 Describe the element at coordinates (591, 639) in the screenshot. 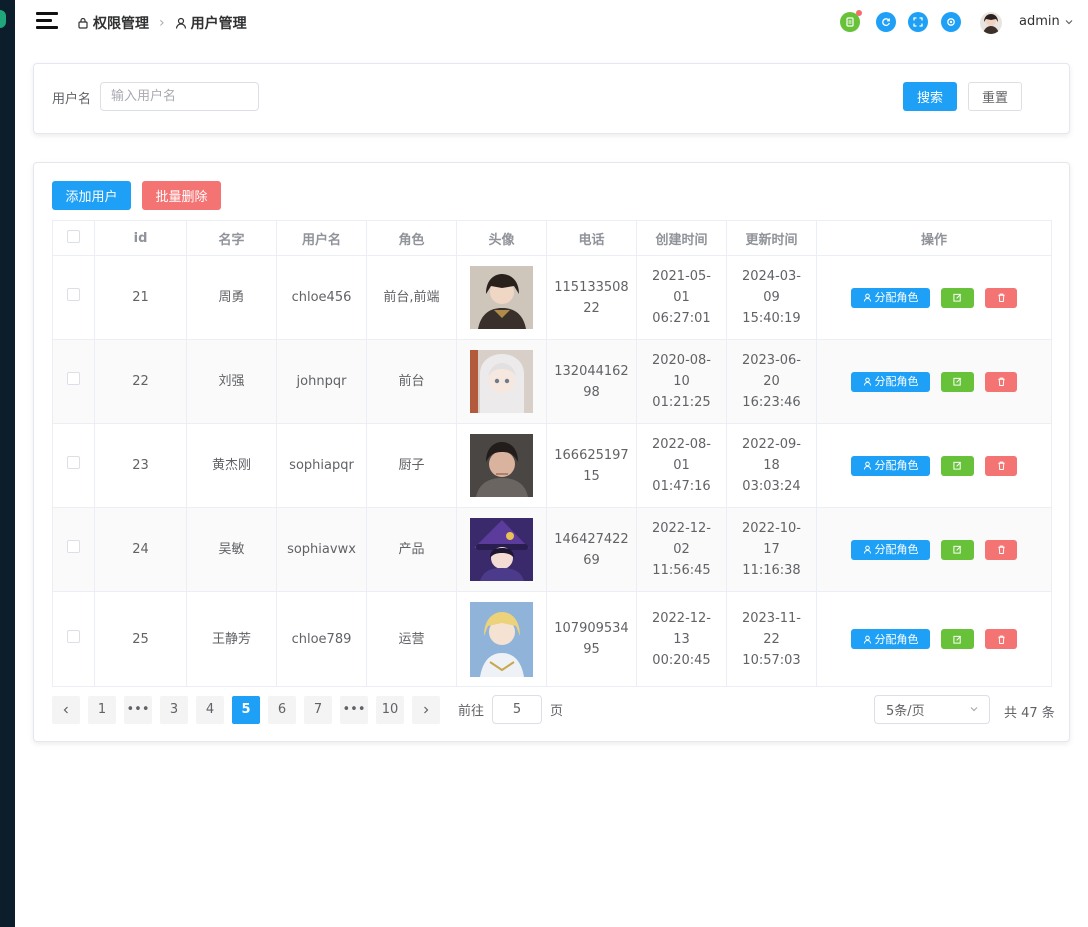

I see `cell-phone: 107909534 95` at that location.